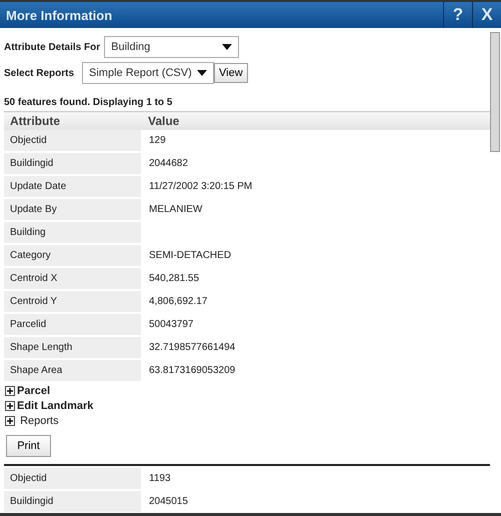 The height and width of the screenshot is (516, 501). I want to click on report-dropdown: Simple Report (CSV), so click(148, 73).